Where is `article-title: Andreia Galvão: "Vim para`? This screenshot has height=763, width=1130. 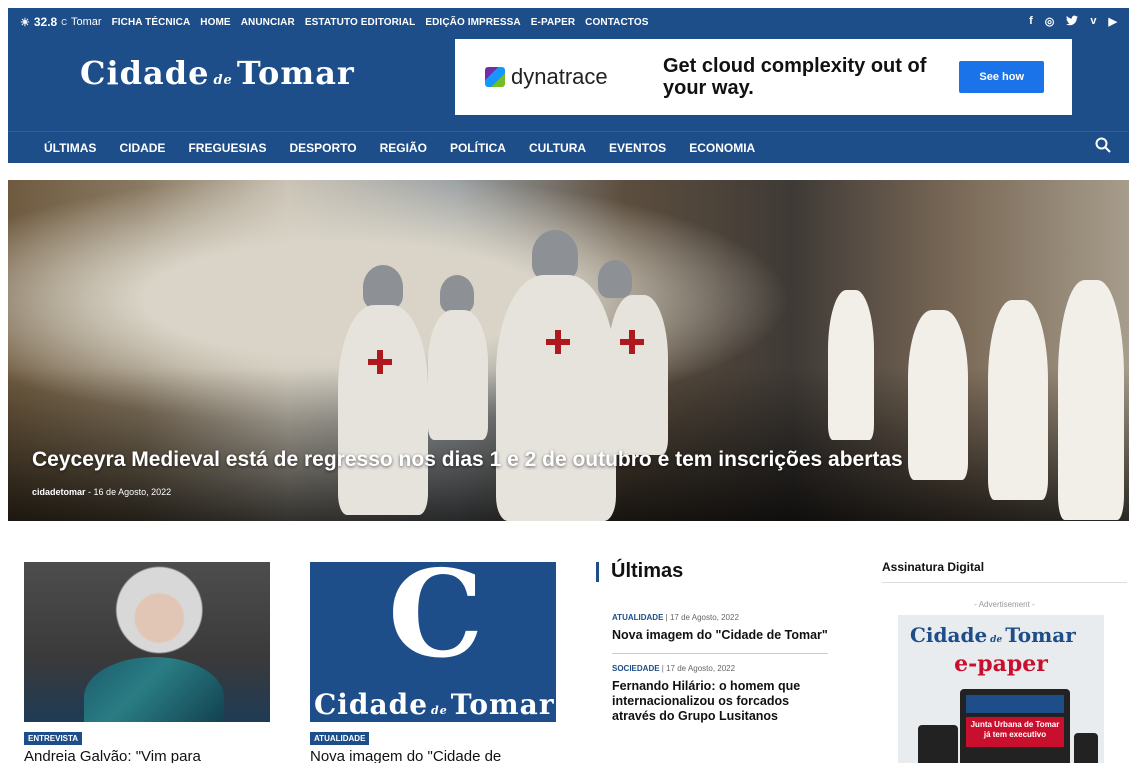
article-title: Andreia Galvão: "Vim para is located at coordinates (147, 755).